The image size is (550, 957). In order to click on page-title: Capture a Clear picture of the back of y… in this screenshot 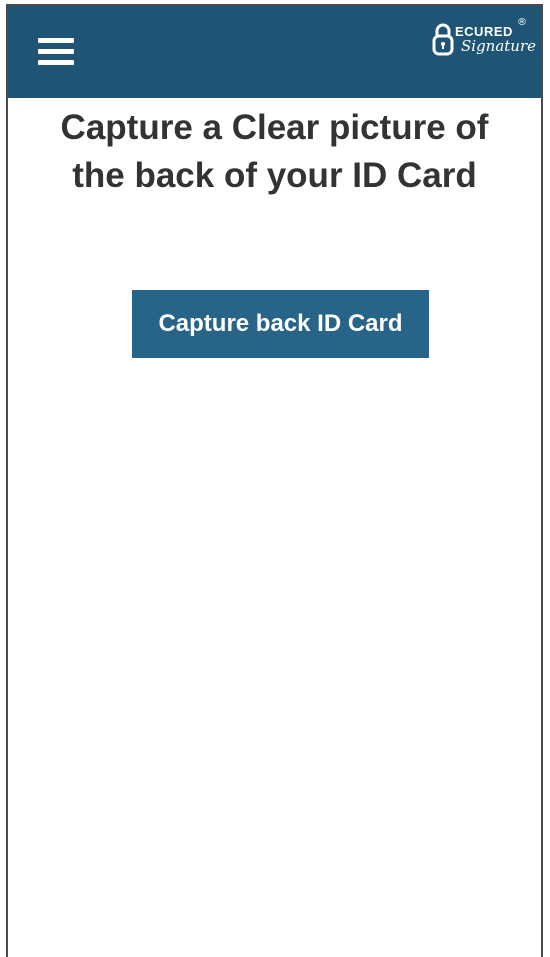, I will do `click(274, 152)`.